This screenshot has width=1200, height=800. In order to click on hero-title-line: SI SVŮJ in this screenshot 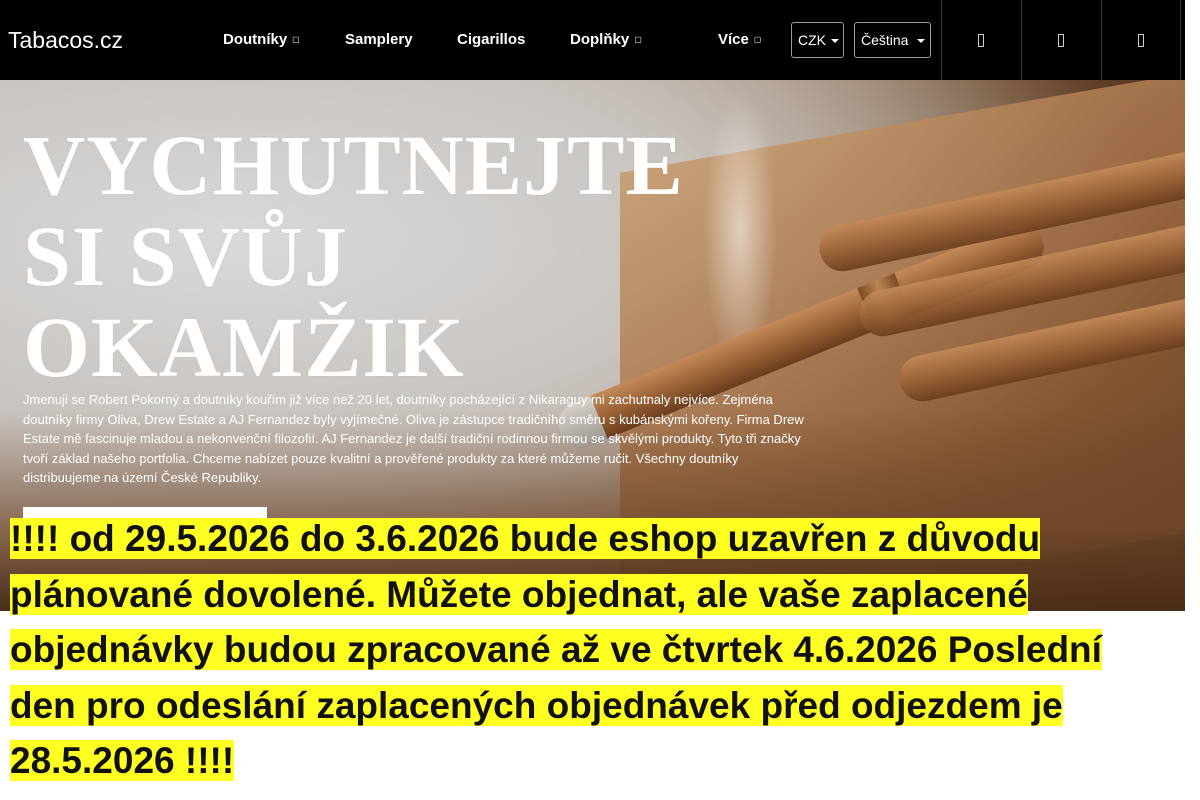, I will do `click(185, 256)`.